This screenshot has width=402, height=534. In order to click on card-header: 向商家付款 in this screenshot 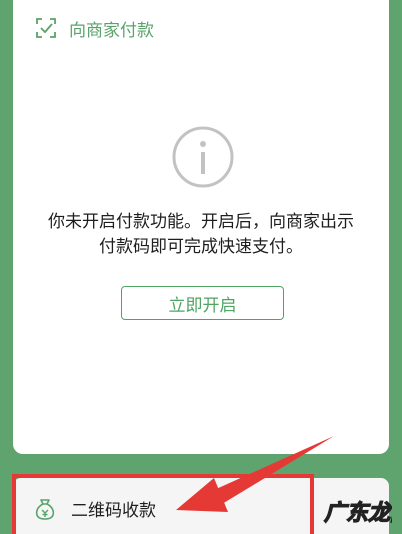, I will do `click(94, 28)`.